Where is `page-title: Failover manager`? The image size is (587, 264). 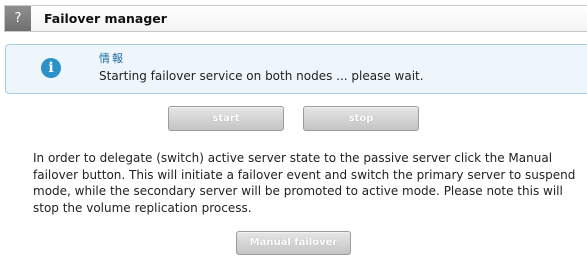
page-title: Failover manager is located at coordinates (105, 18).